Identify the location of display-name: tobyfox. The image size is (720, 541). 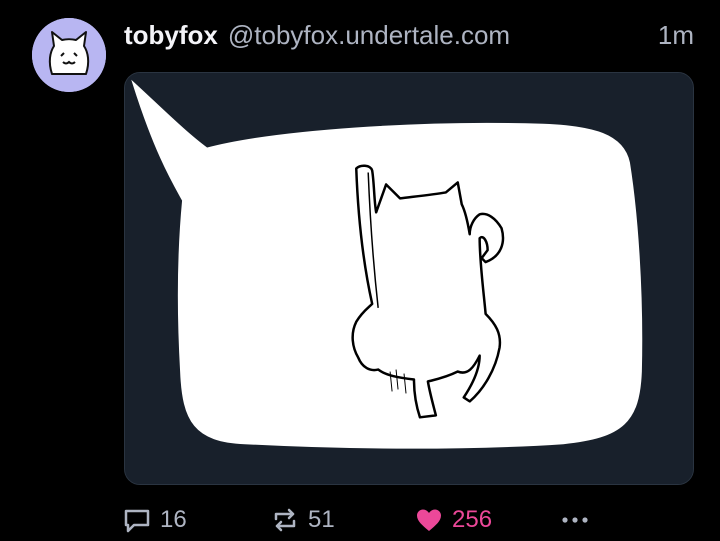
(171, 35).